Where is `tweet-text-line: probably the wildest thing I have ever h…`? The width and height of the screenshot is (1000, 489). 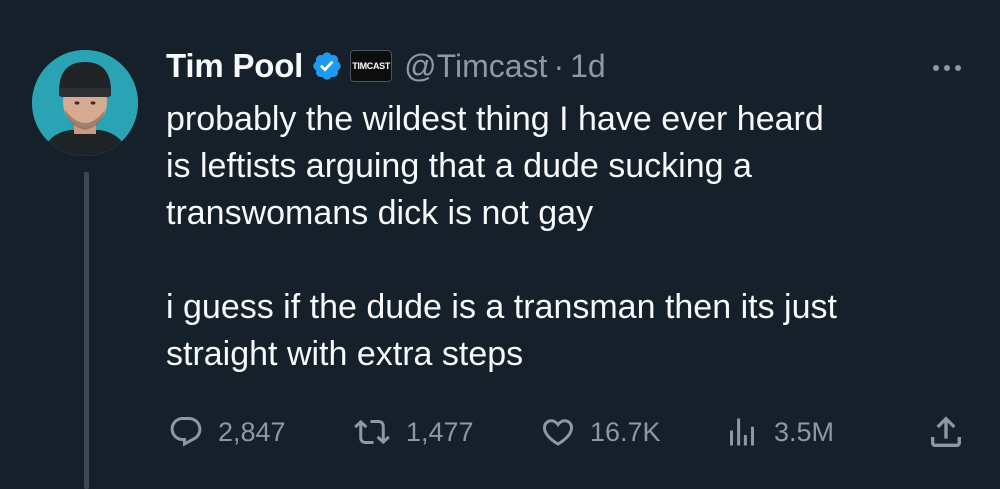 tweet-text-line: probably the wildest thing I have ever h… is located at coordinates (495, 119).